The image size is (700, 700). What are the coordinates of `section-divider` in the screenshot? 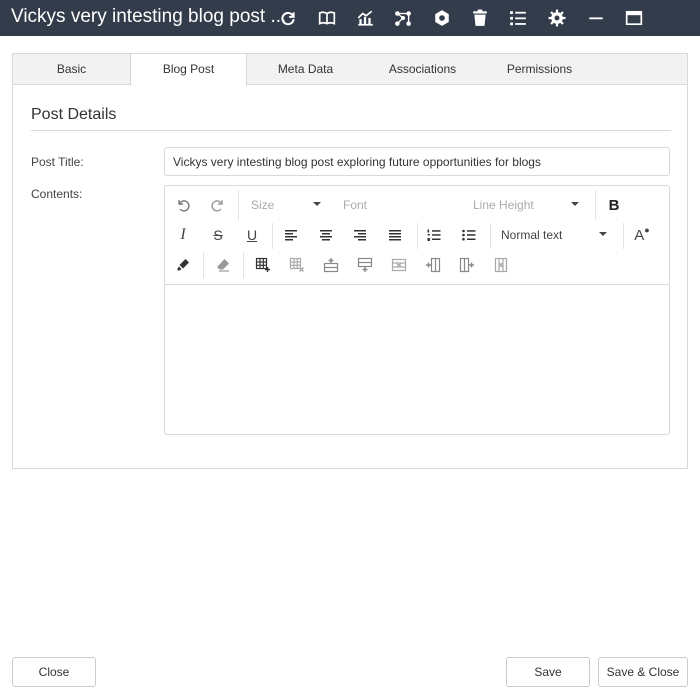 It's located at (351, 130).